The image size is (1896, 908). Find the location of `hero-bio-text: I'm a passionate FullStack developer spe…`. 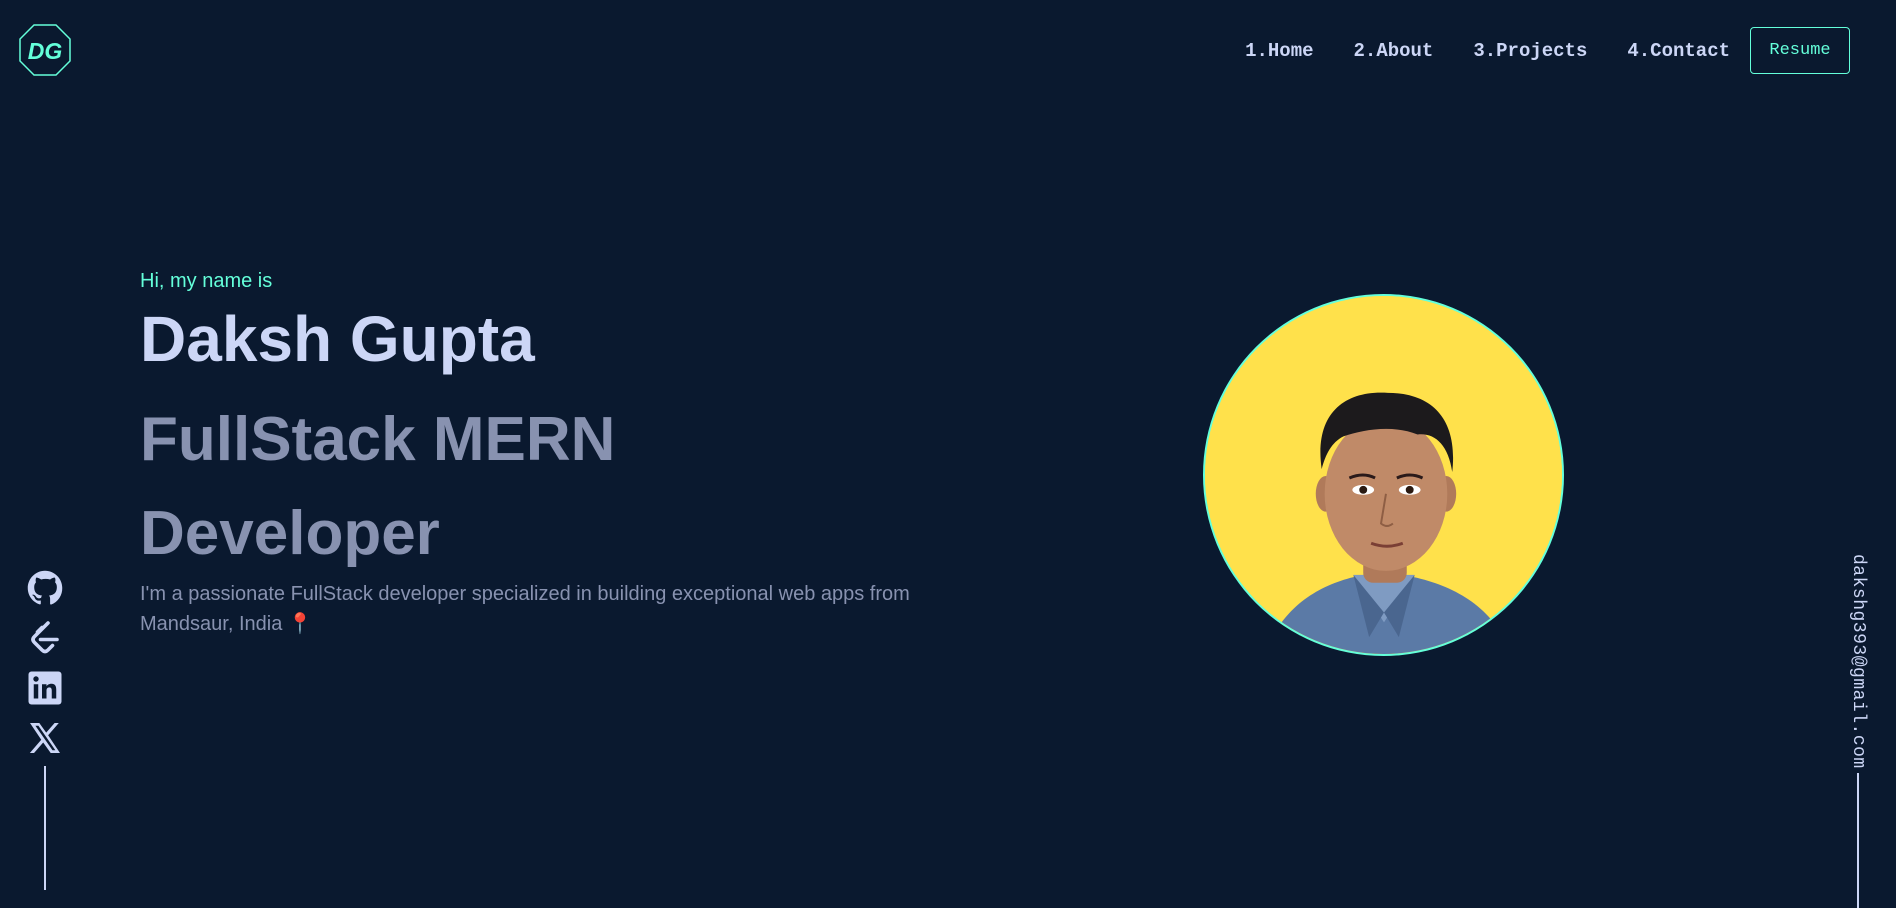

hero-bio-text: I'm a passionate FullStack developer spe… is located at coordinates (525, 609).